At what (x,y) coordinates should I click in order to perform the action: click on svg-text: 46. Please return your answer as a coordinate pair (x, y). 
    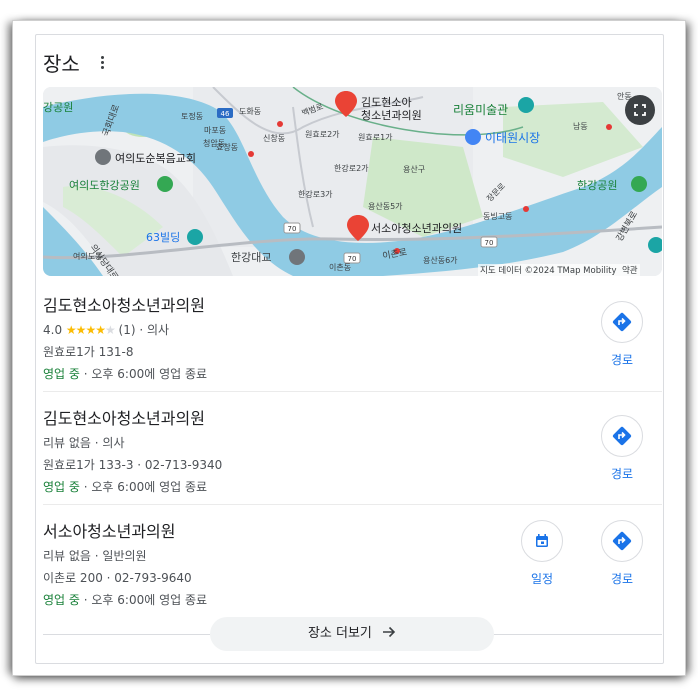
    Looking at the image, I should click on (225, 114).